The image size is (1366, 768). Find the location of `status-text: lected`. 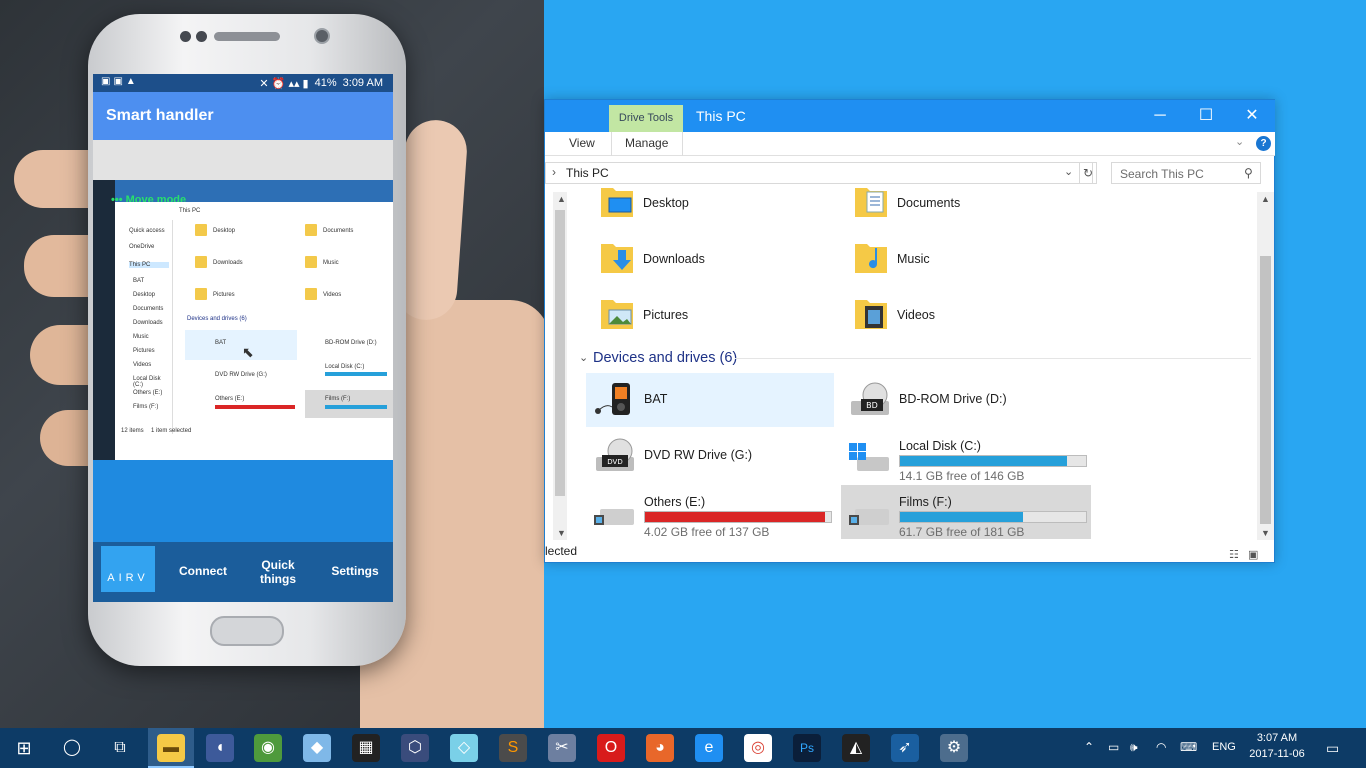

status-text: lected is located at coordinates (561, 551).